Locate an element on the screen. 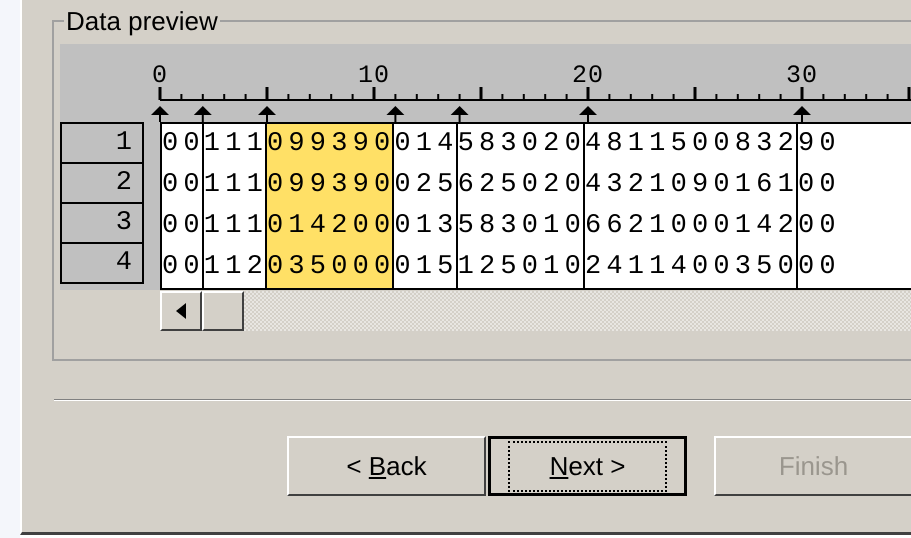 Image resolution: width=911 pixels, height=538 pixels. ruler-label: 10 is located at coordinates (374, 75).